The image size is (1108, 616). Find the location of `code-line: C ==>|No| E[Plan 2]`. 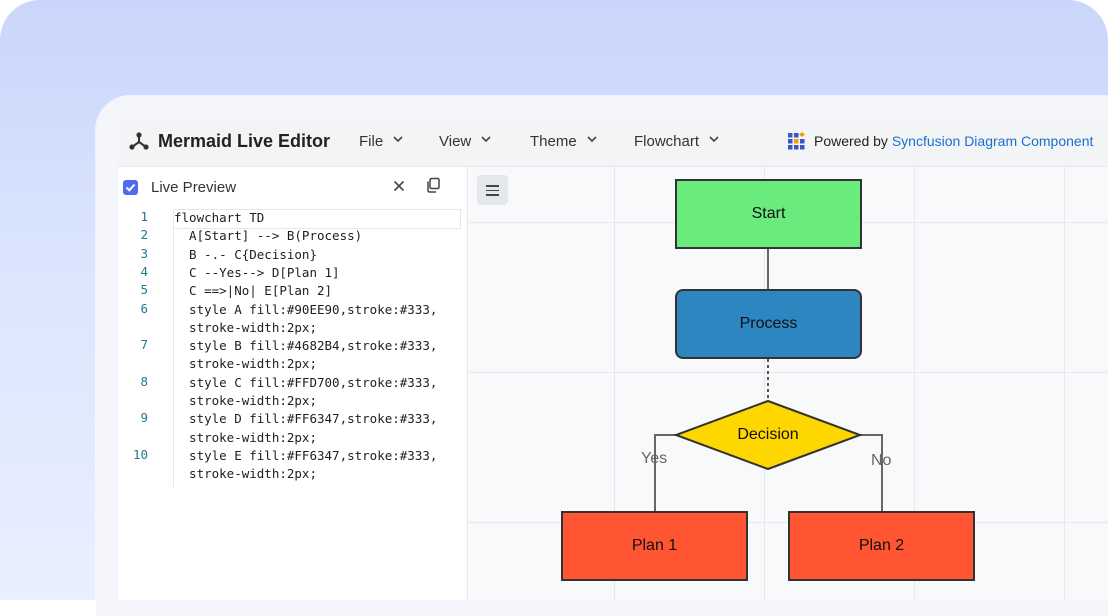

code-line: C ==>|No| E[Plan 2] is located at coordinates (253, 291).